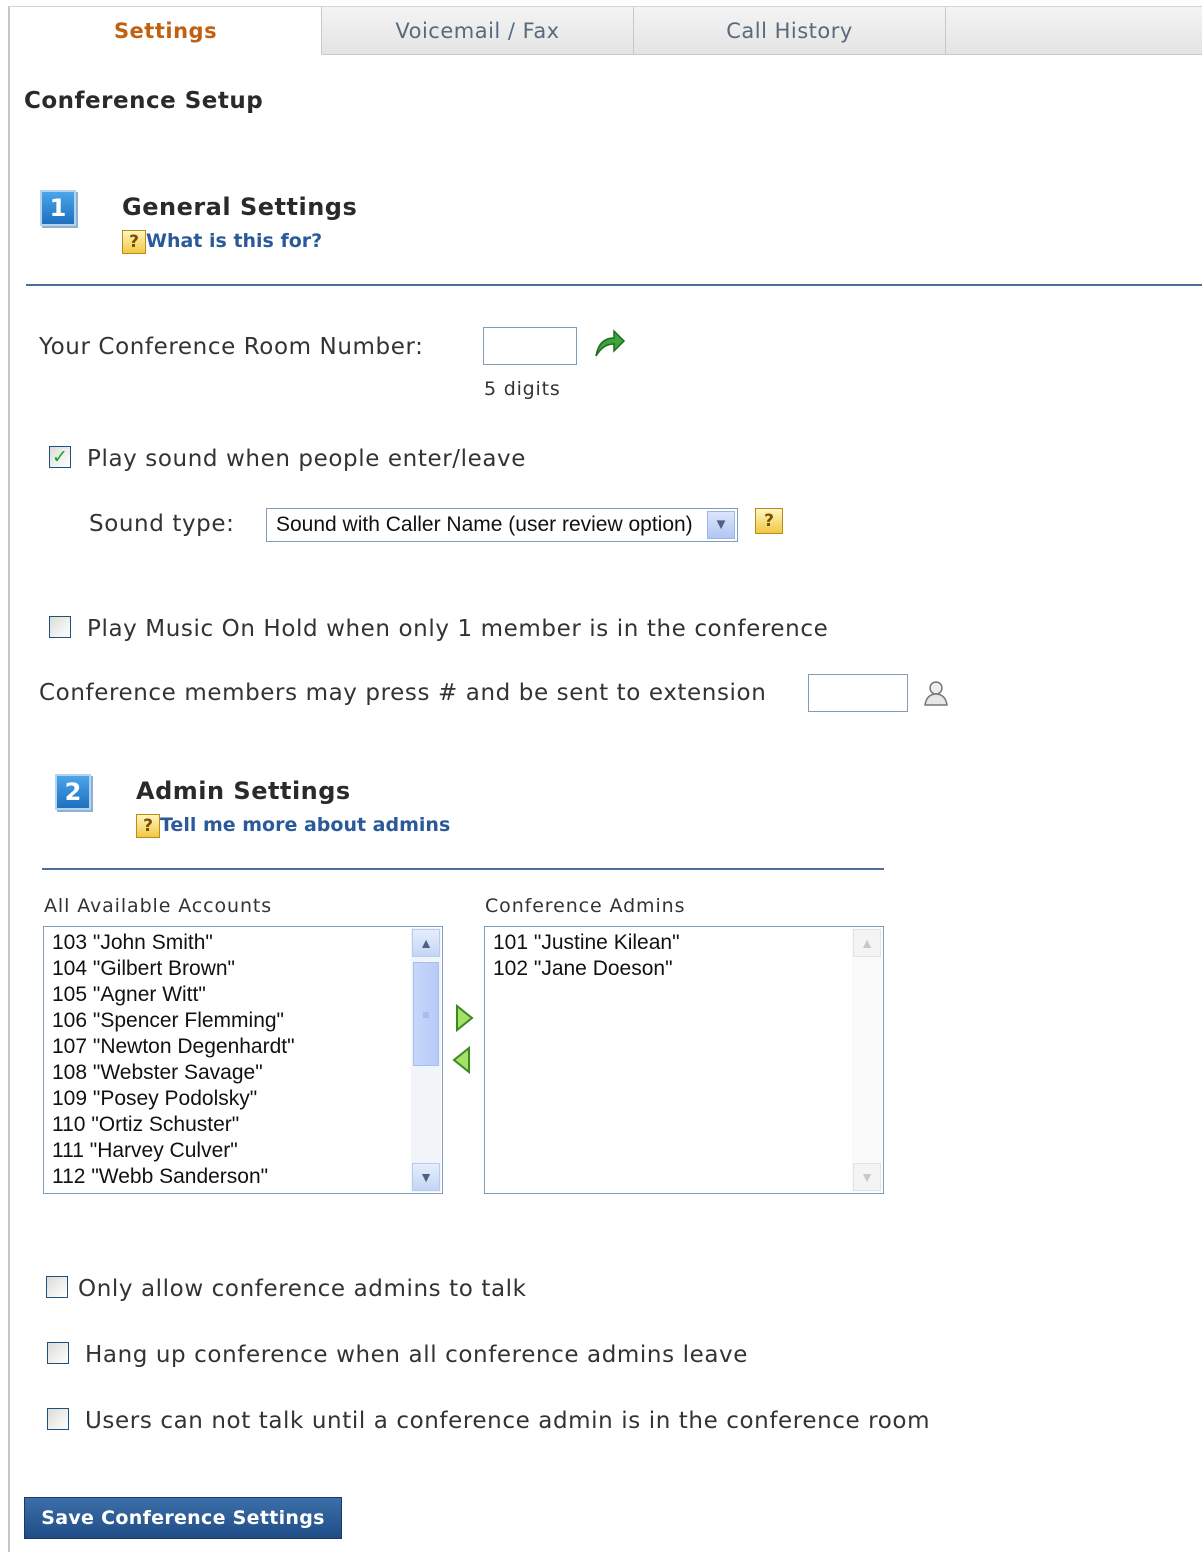 This screenshot has height=1552, width=1202. Describe the element at coordinates (243, 1151) in the screenshot. I see `list-item: 111 "Harvey Culver"` at that location.